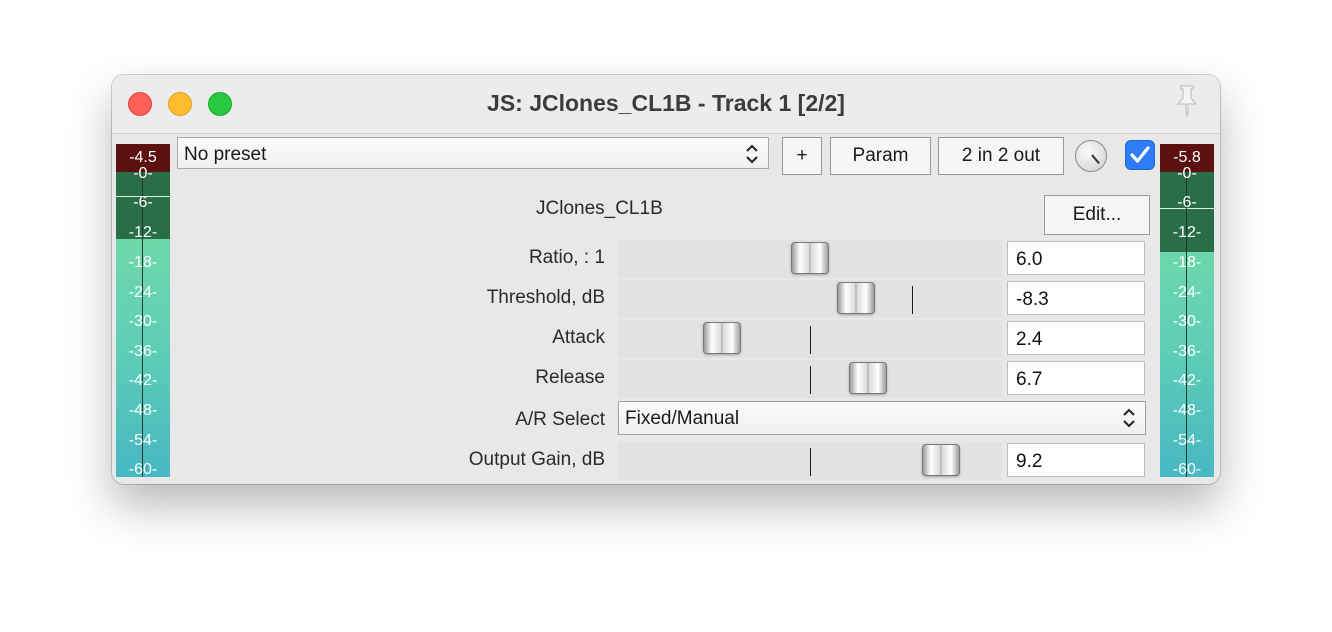  I want to click on bypass-checkbox, so click(1140, 155).